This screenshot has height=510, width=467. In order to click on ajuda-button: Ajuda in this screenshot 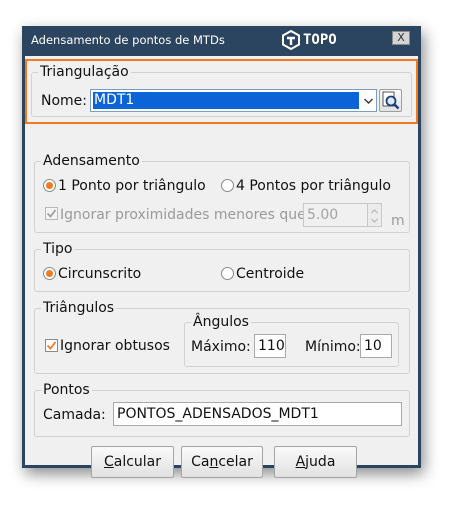, I will do `click(315, 462)`.